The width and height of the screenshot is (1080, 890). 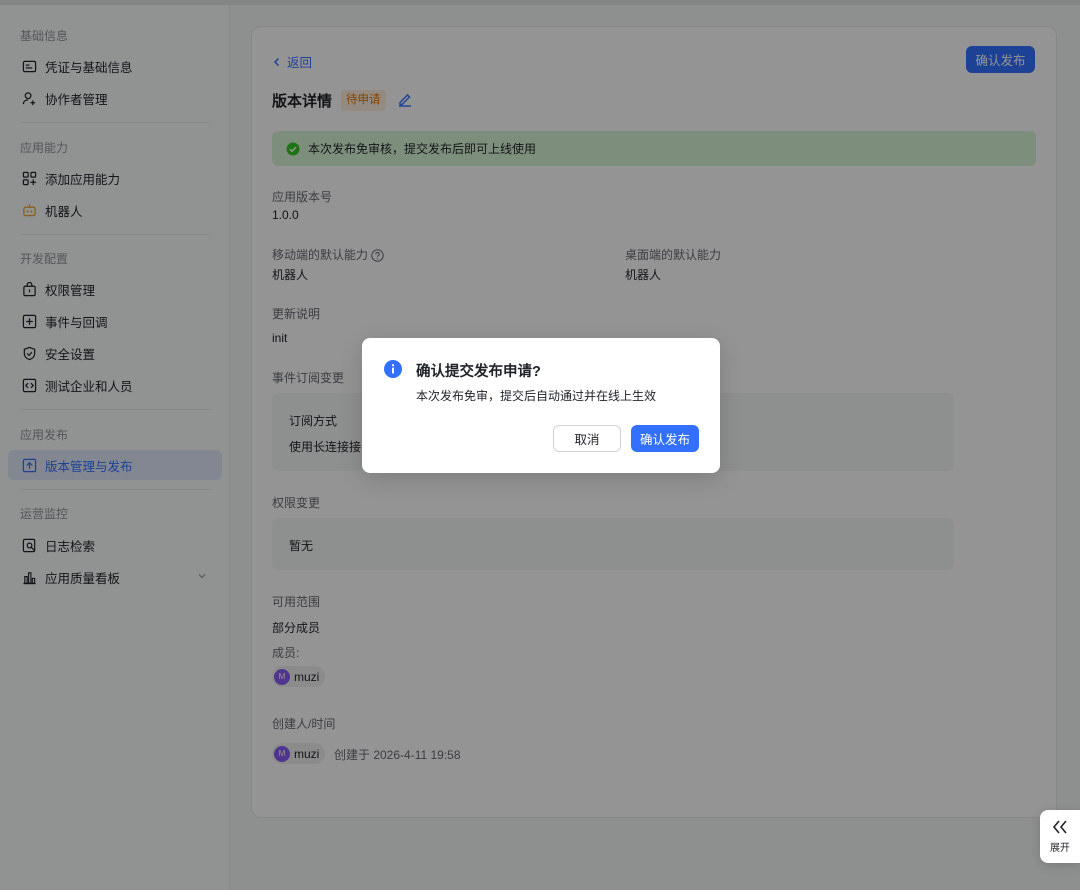 What do you see at coordinates (541, 405) in the screenshot?
I see `confirm-dialog: 确认提交发布申请? 本次发布免审，提交后自动通过并在线上生效 取消 确认发布` at bounding box center [541, 405].